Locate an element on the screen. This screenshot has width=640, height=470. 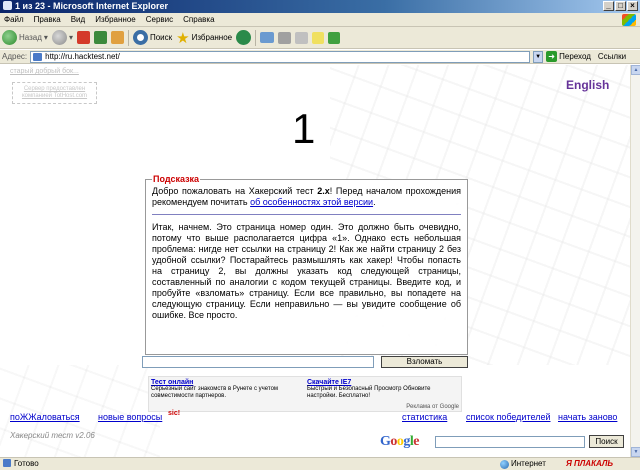
star-icon: ★ is located at coordinates (183, 38).